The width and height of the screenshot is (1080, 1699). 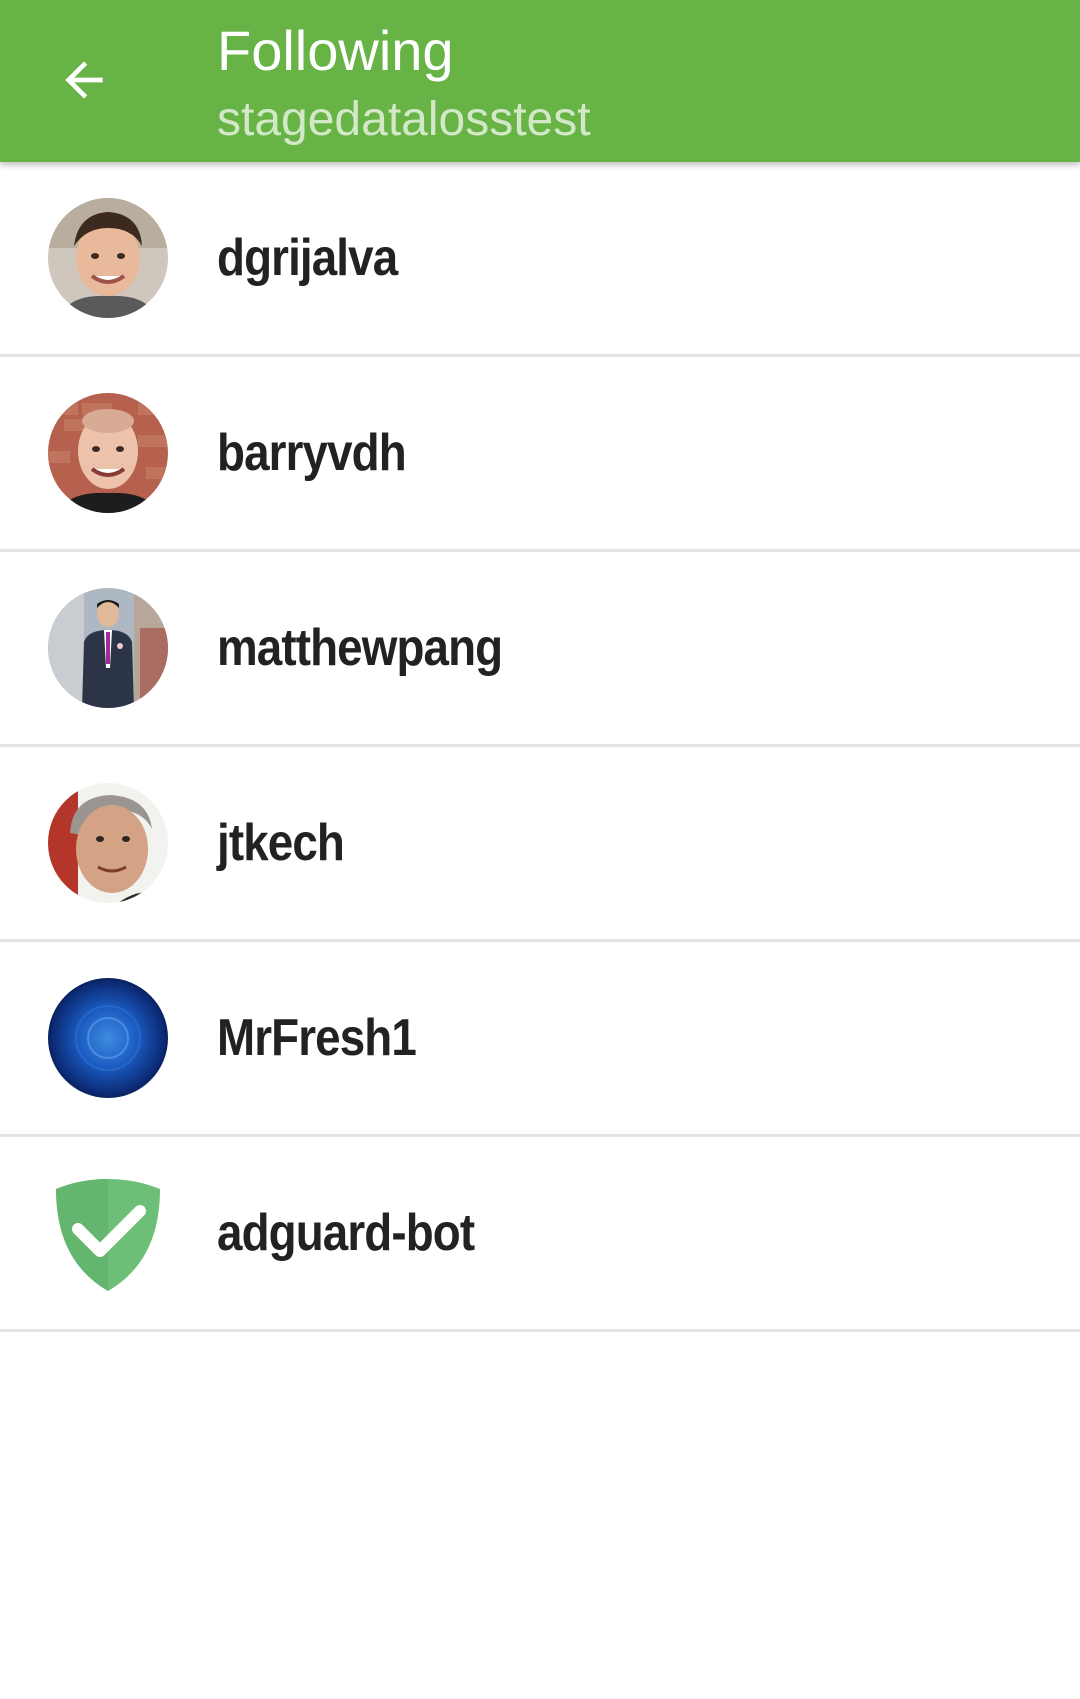 What do you see at coordinates (540, 1234) in the screenshot?
I see `list-item: adguard-bot` at bounding box center [540, 1234].